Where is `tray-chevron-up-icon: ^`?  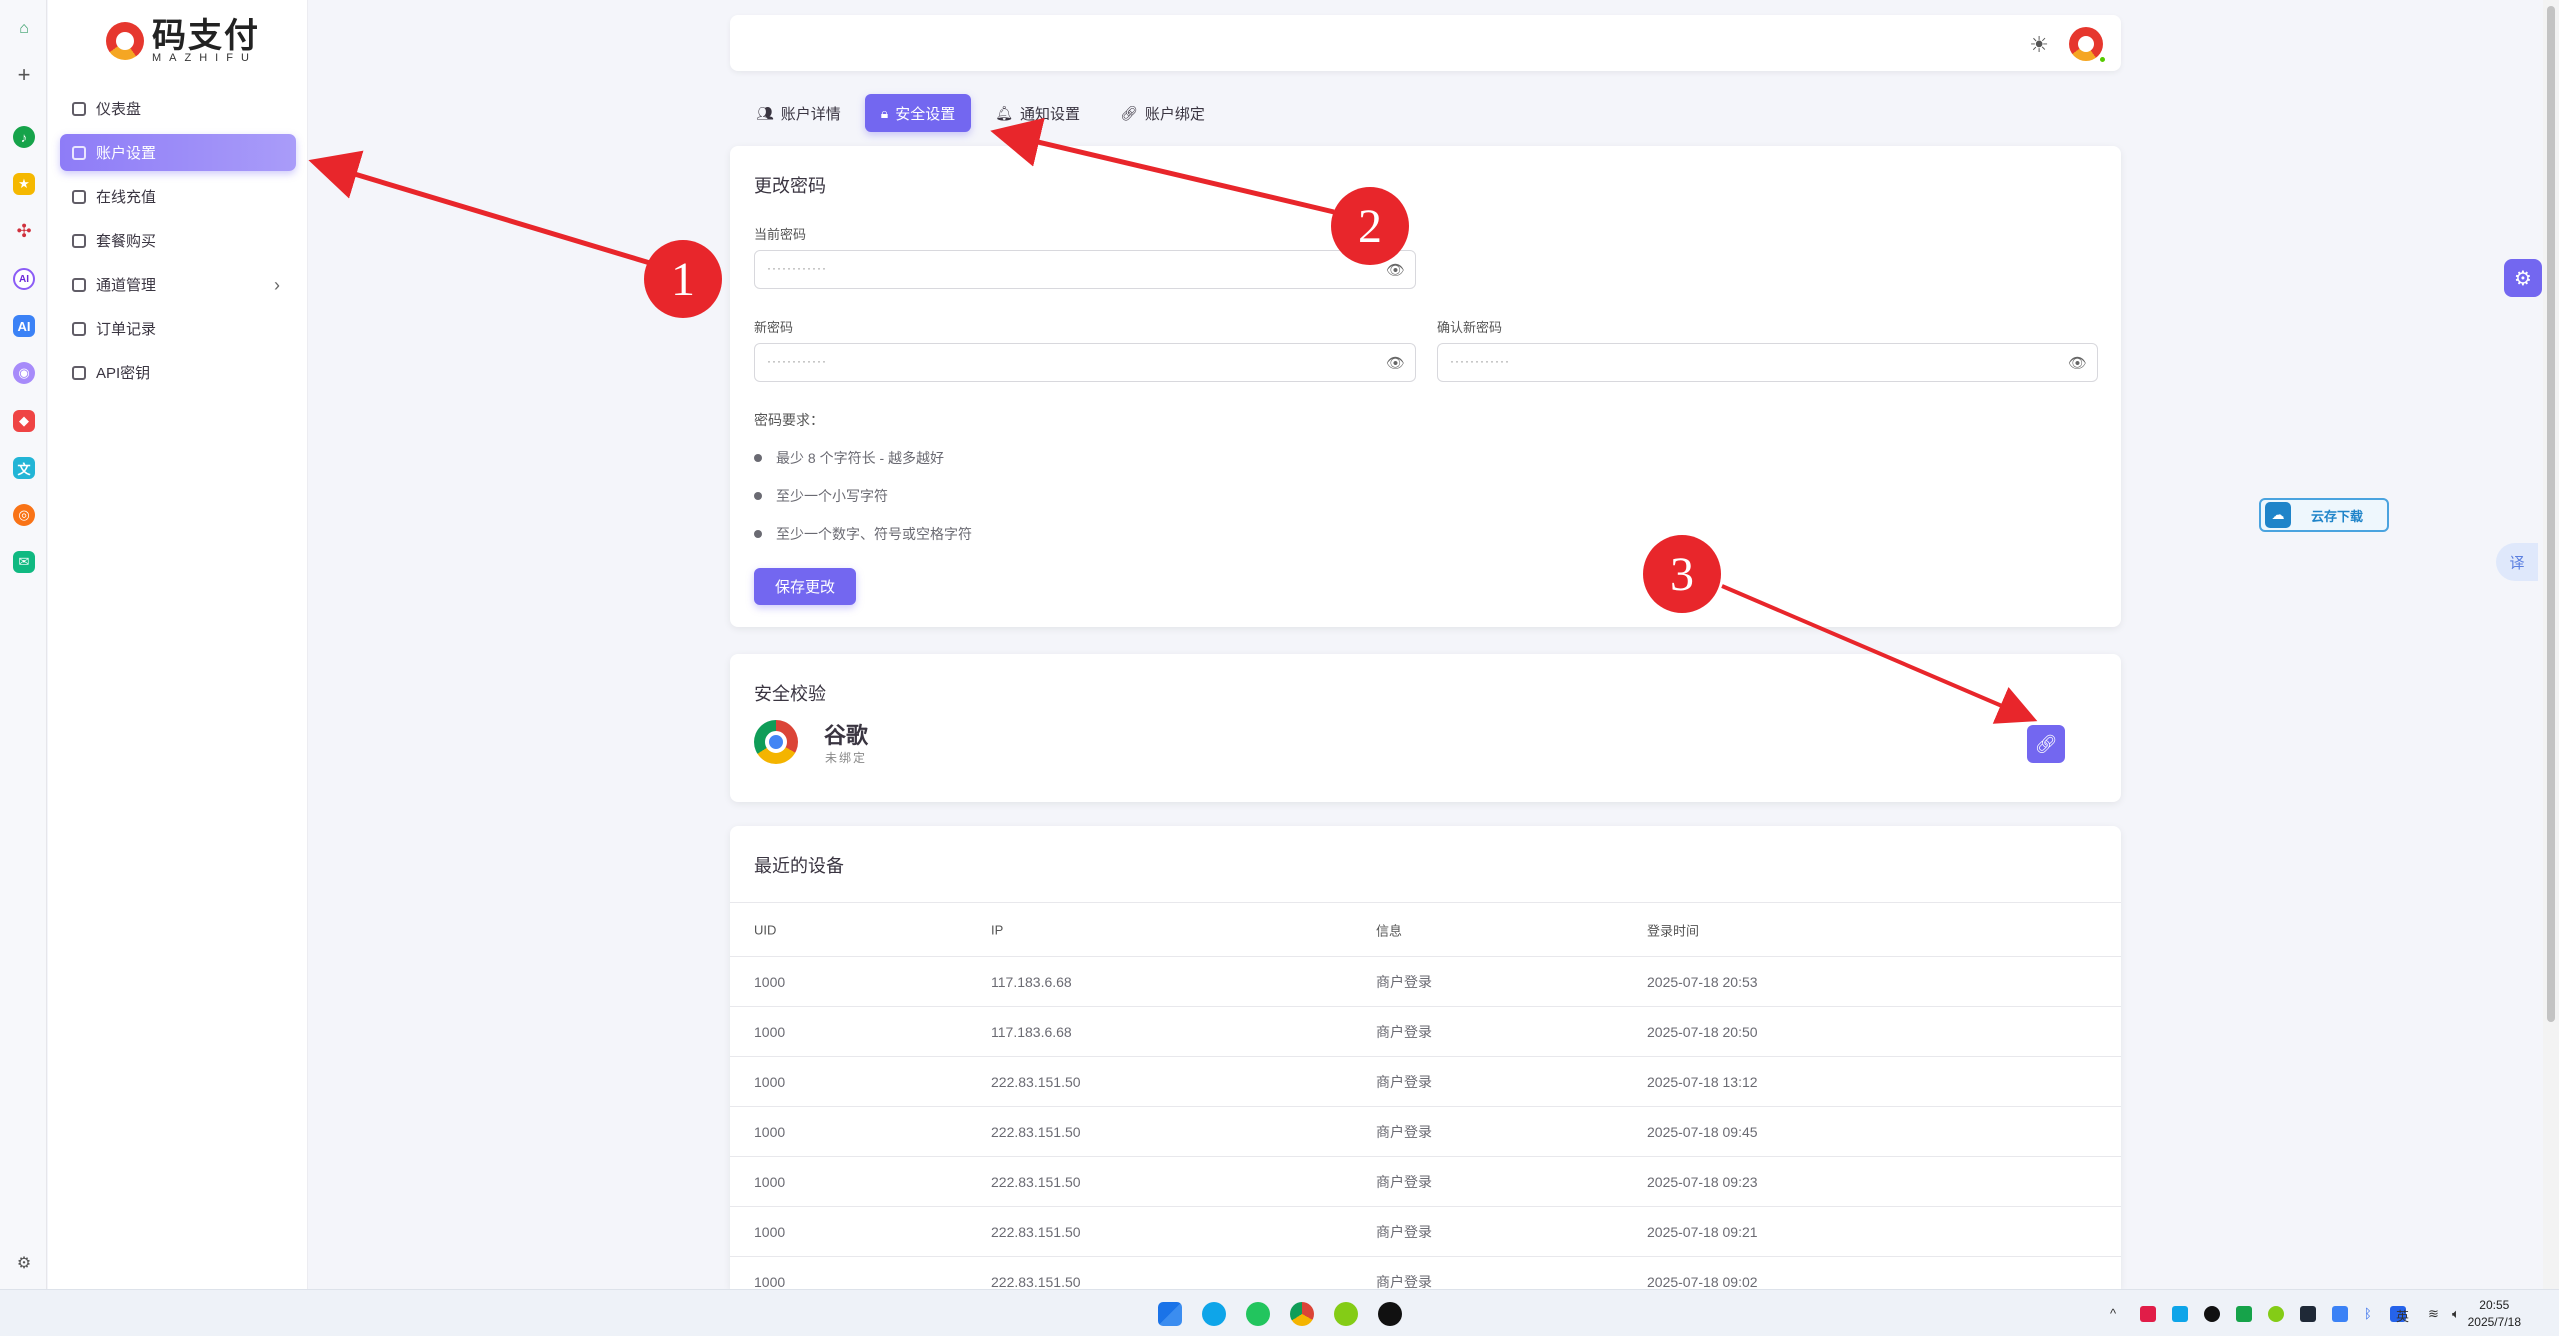 tray-chevron-up-icon: ^ is located at coordinates (2113, 1313).